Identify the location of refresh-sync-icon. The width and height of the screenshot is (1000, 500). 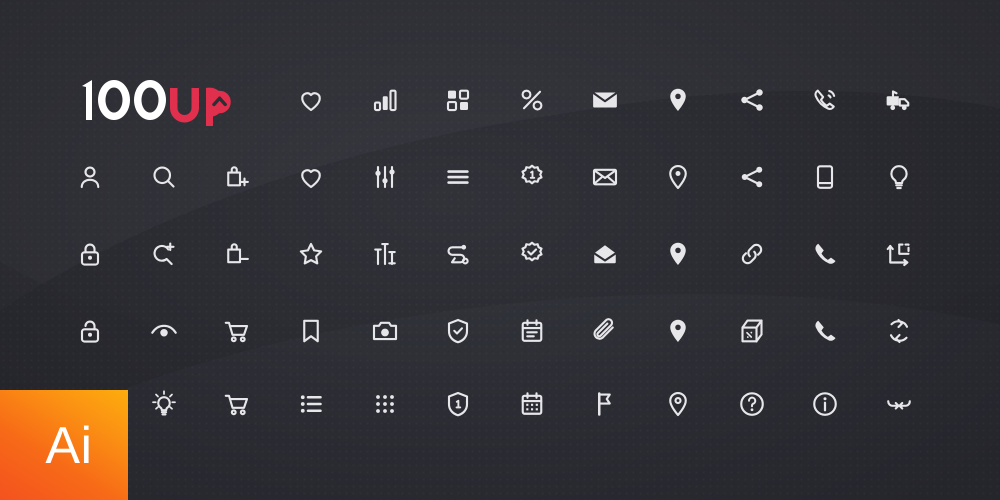
(899, 331).